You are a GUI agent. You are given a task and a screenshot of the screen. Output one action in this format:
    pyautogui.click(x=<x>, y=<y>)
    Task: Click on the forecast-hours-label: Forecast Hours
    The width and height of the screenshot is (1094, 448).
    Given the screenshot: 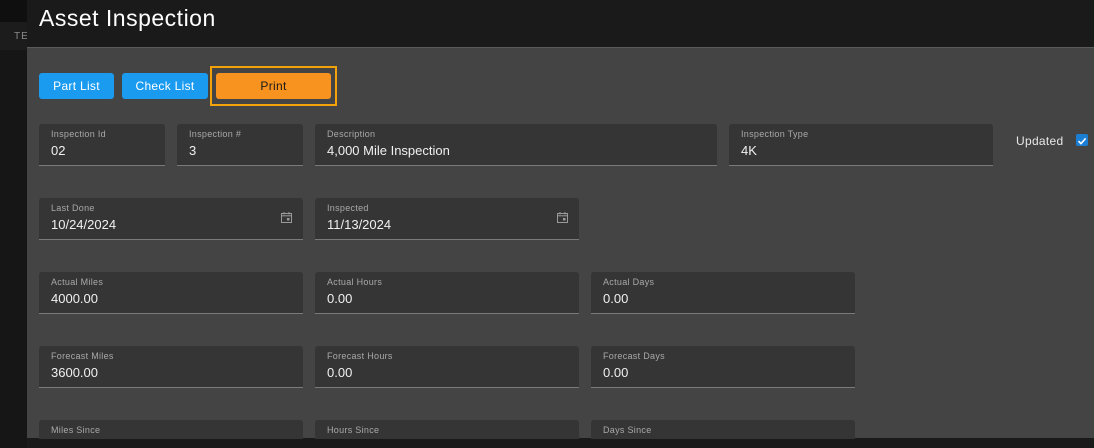 What is the action you would take?
    pyautogui.click(x=360, y=356)
    